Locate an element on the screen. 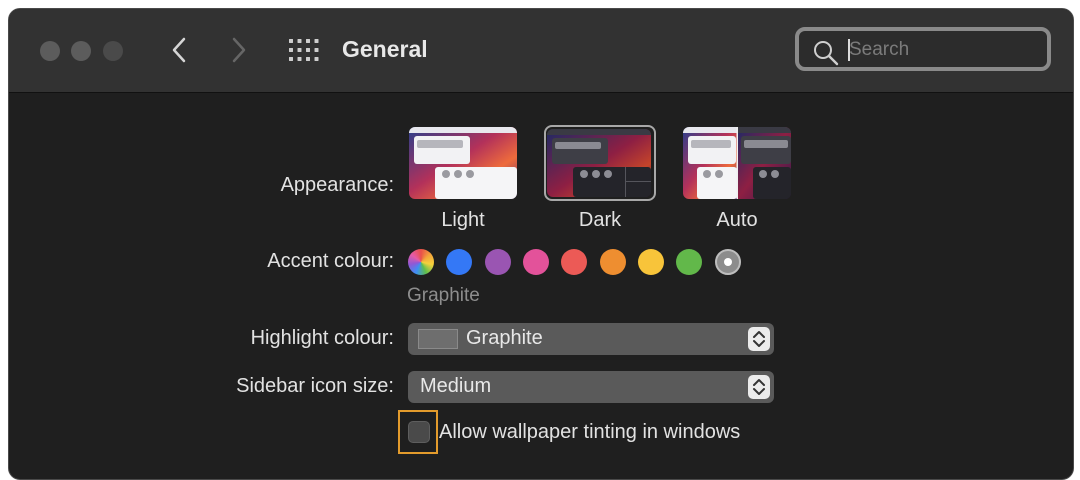  appearance-dark-thumbnail is located at coordinates (599, 163).